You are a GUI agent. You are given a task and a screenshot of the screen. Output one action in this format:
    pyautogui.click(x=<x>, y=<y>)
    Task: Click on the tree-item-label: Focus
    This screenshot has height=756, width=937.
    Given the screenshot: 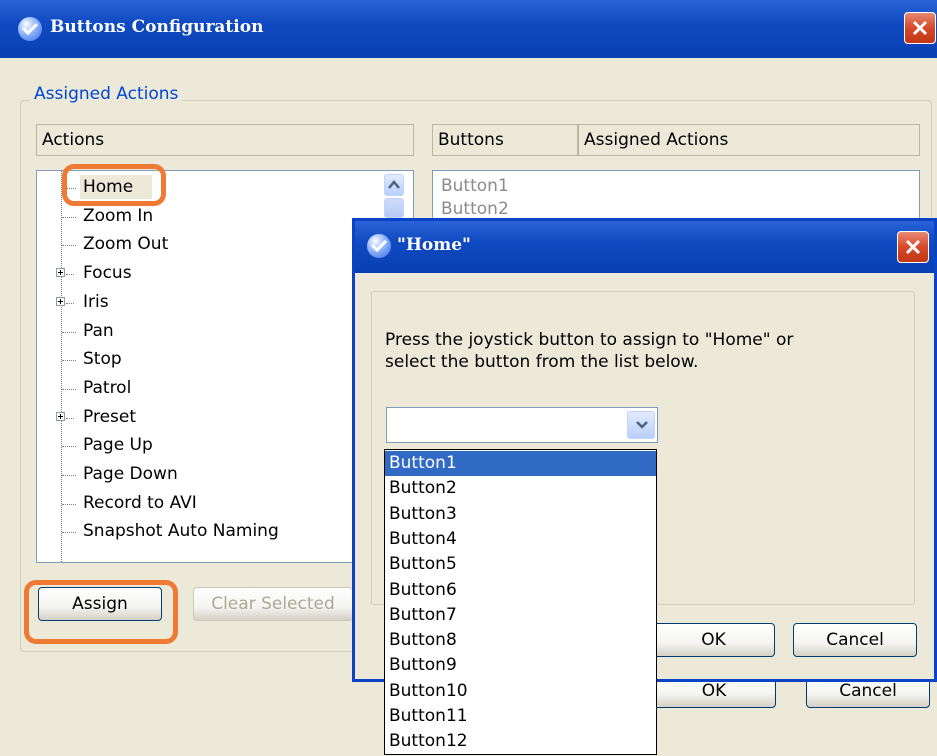 What is the action you would take?
    pyautogui.click(x=107, y=273)
    